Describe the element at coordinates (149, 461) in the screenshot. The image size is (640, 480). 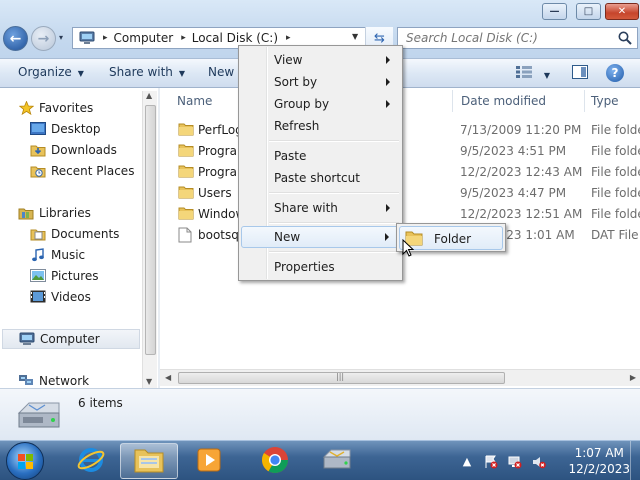
I see `taskbar-windows-explorer` at that location.